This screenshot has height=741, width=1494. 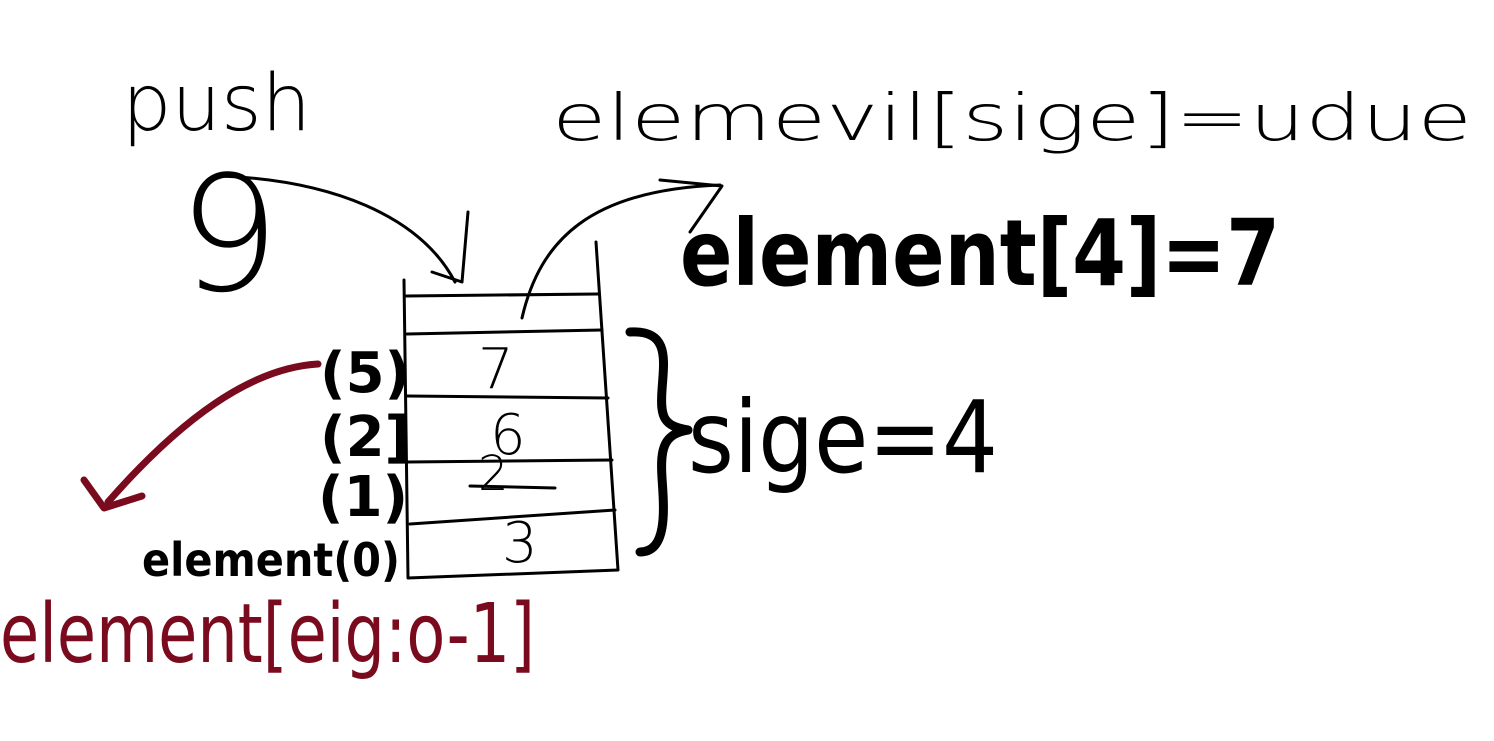 I want to click on stack-cell-value: 7, so click(x=496, y=369).